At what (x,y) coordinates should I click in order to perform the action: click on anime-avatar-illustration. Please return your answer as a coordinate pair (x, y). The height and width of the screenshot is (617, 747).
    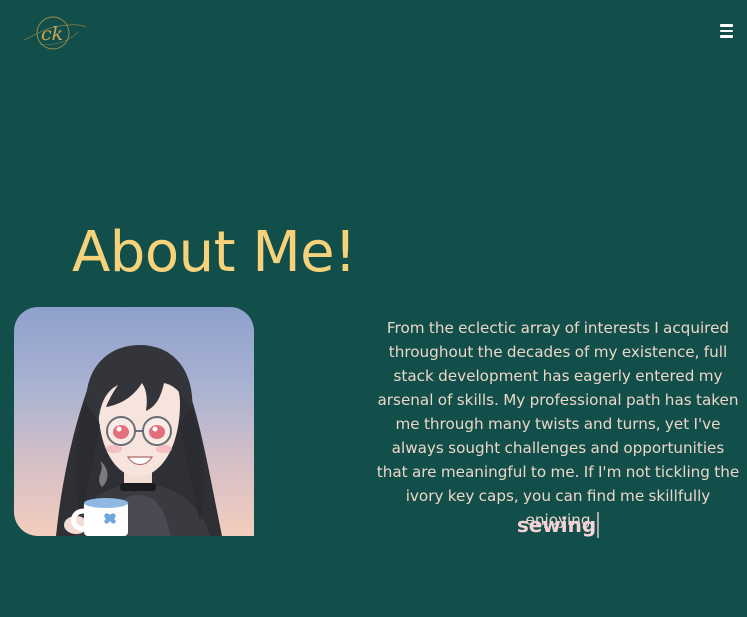
    Looking at the image, I should click on (139, 440).